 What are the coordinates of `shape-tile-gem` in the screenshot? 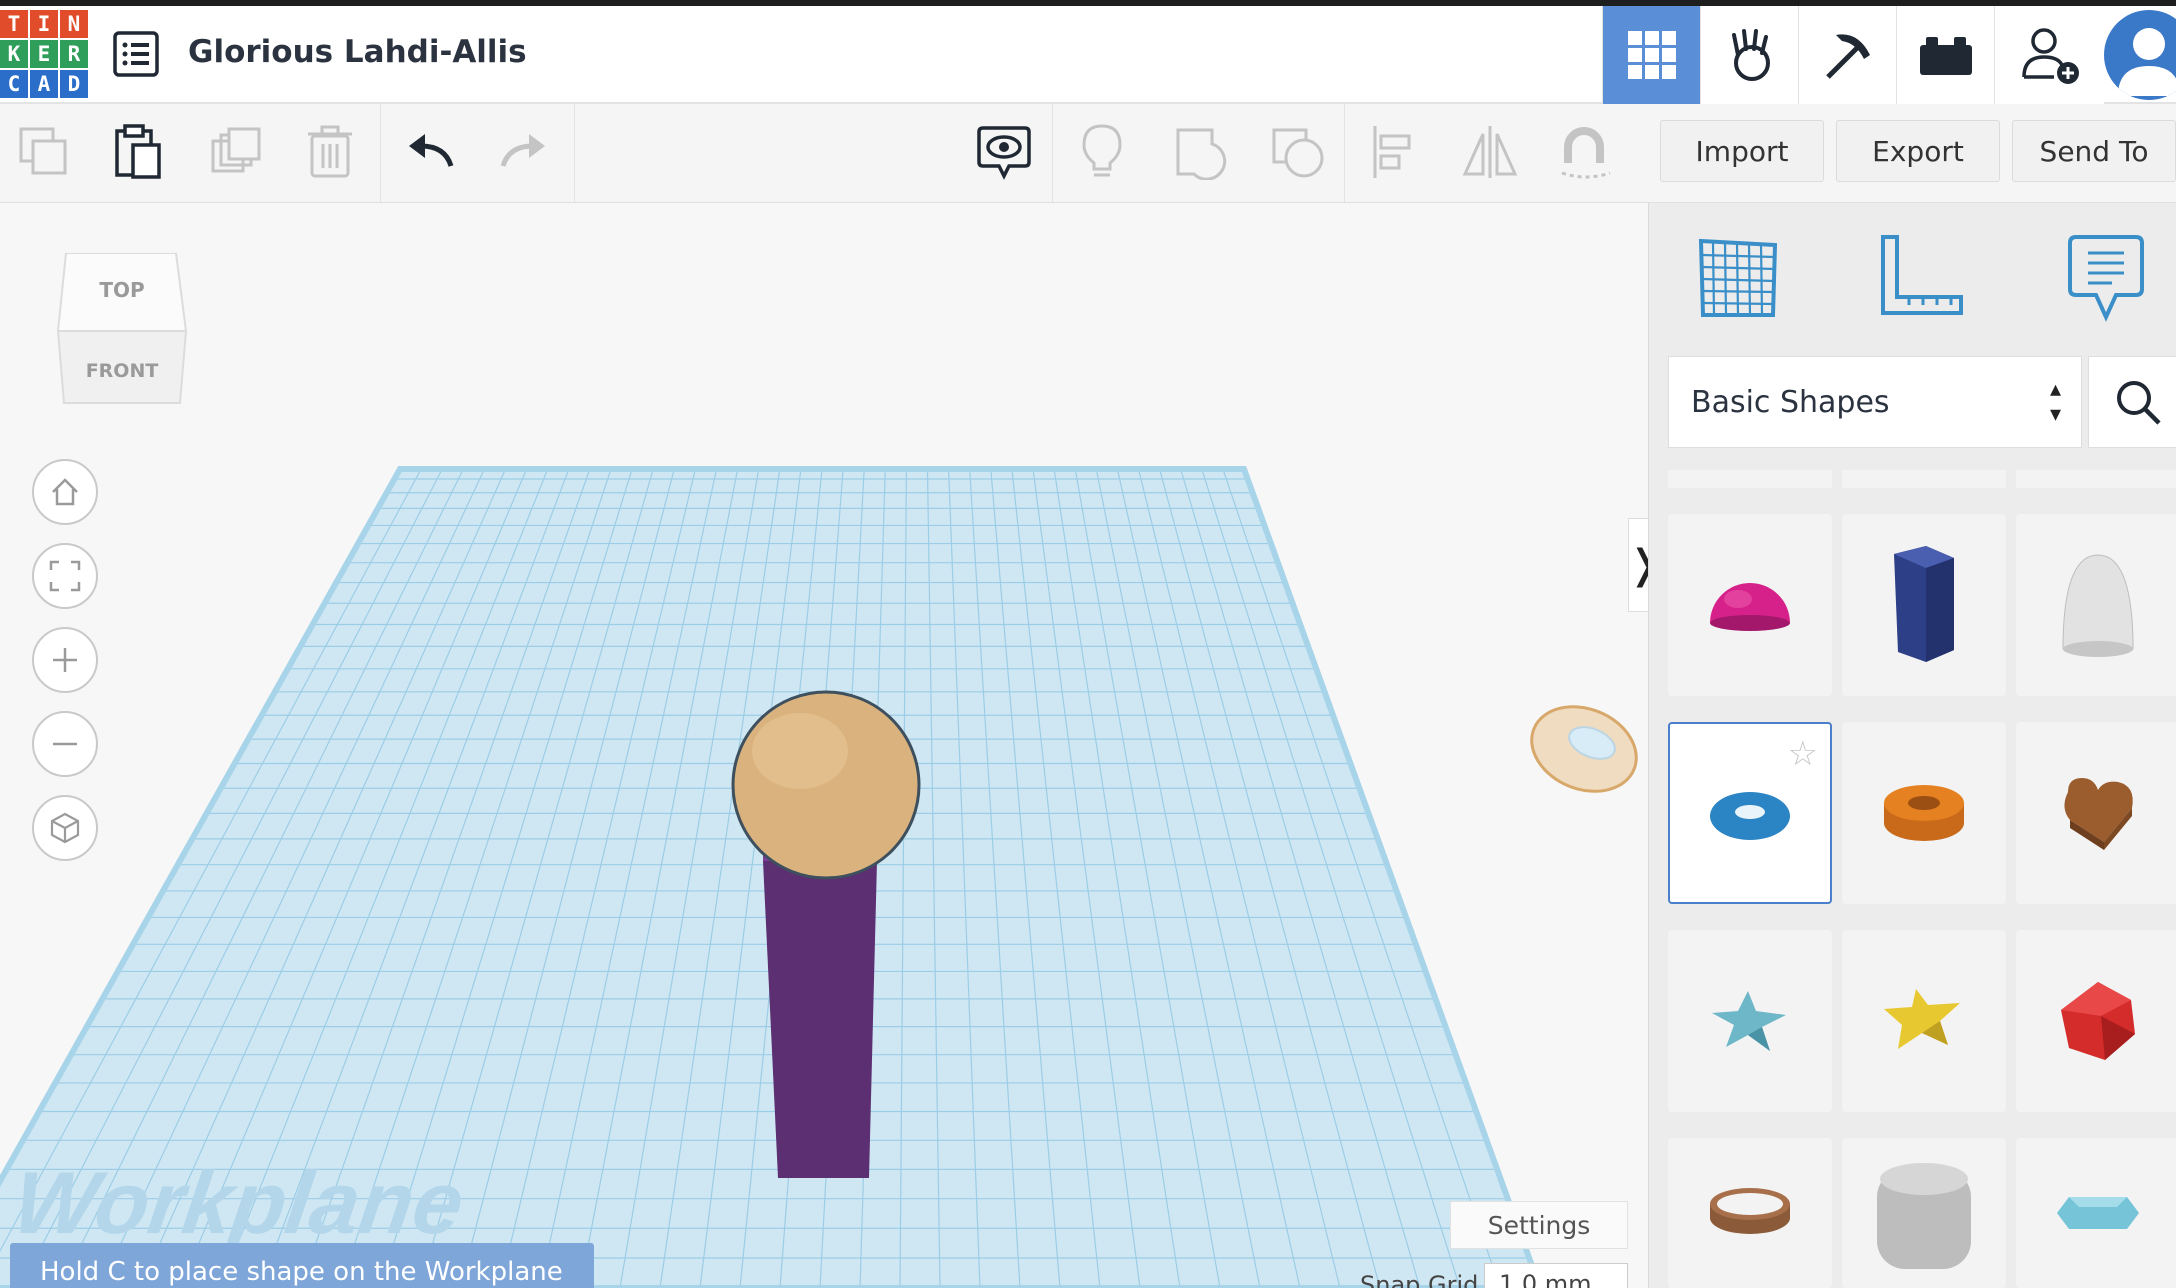 It's located at (2096, 1213).